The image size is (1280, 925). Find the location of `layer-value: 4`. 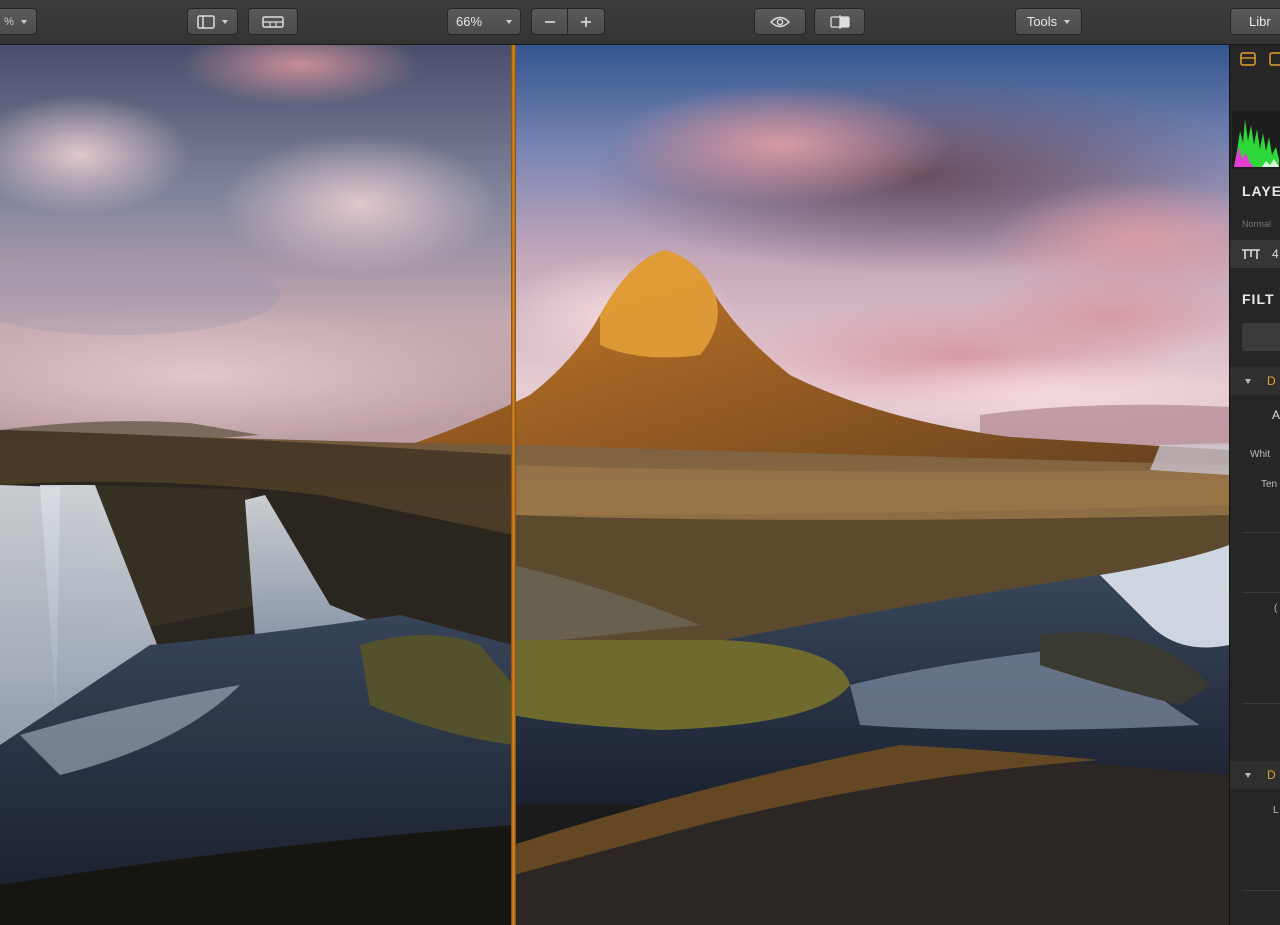

layer-value: 4 is located at coordinates (1275, 254).